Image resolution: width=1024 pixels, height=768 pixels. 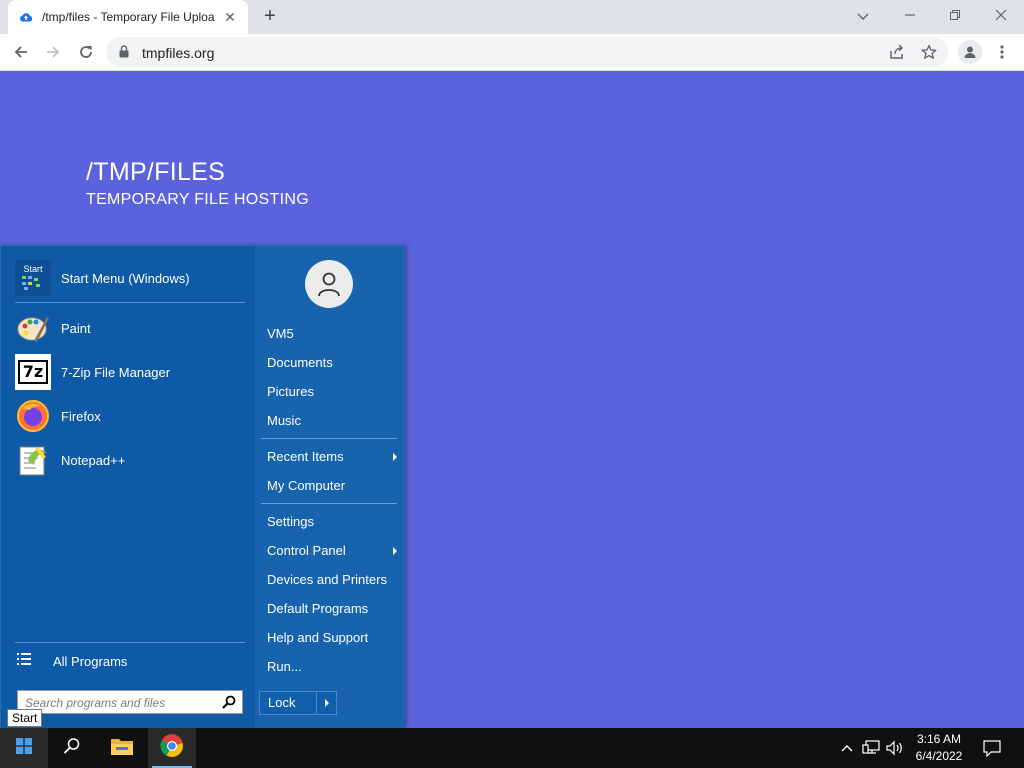 What do you see at coordinates (132, 661) in the screenshot?
I see `all-programs-button: All Programs` at bounding box center [132, 661].